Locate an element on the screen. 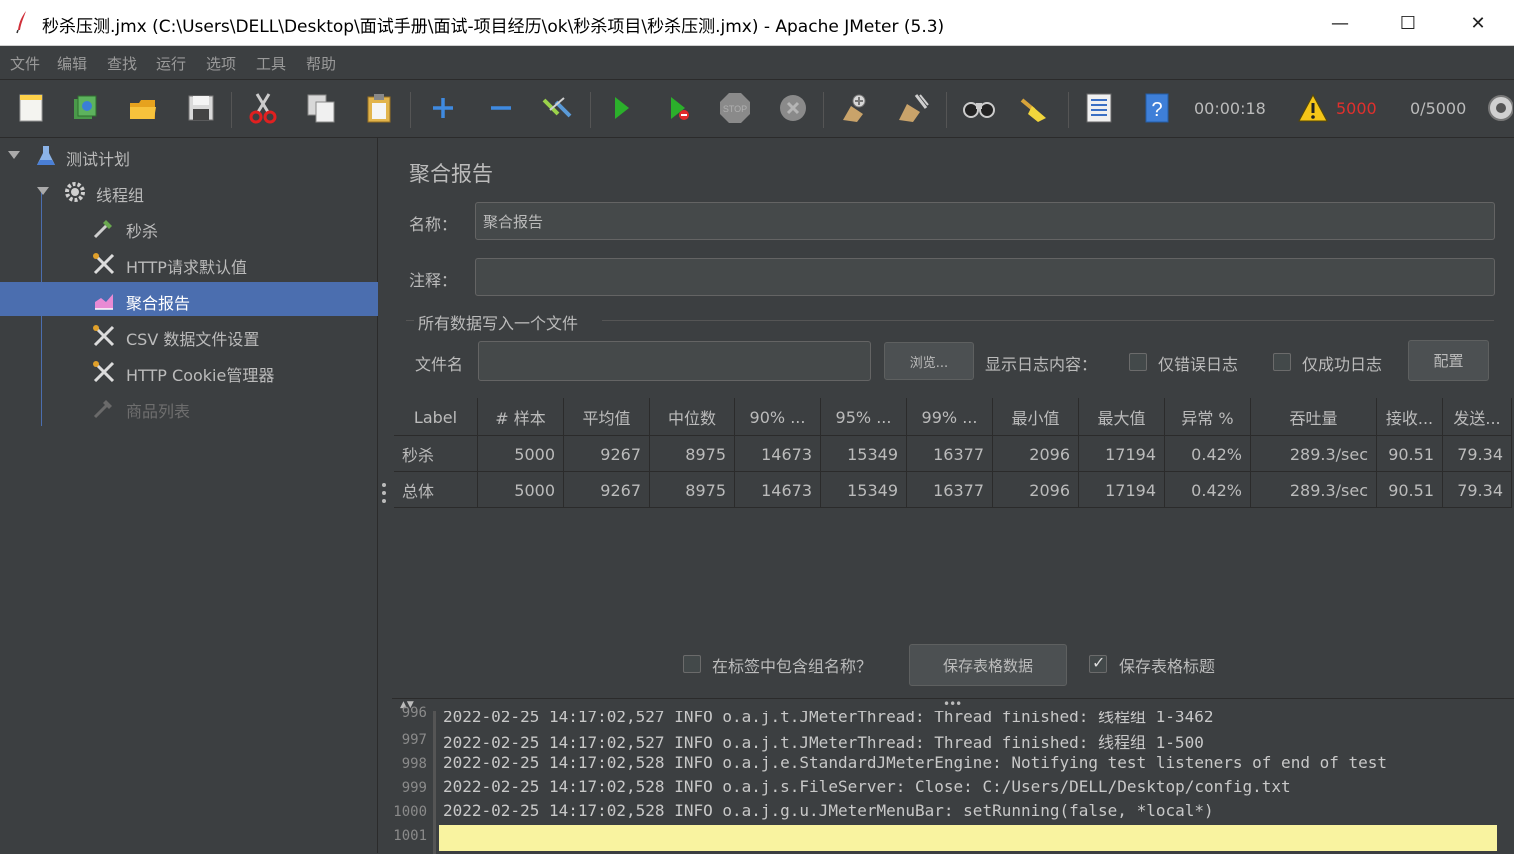 Image resolution: width=1514 pixels, height=854 pixels. log-scrollbar is located at coordinates (1505, 782).